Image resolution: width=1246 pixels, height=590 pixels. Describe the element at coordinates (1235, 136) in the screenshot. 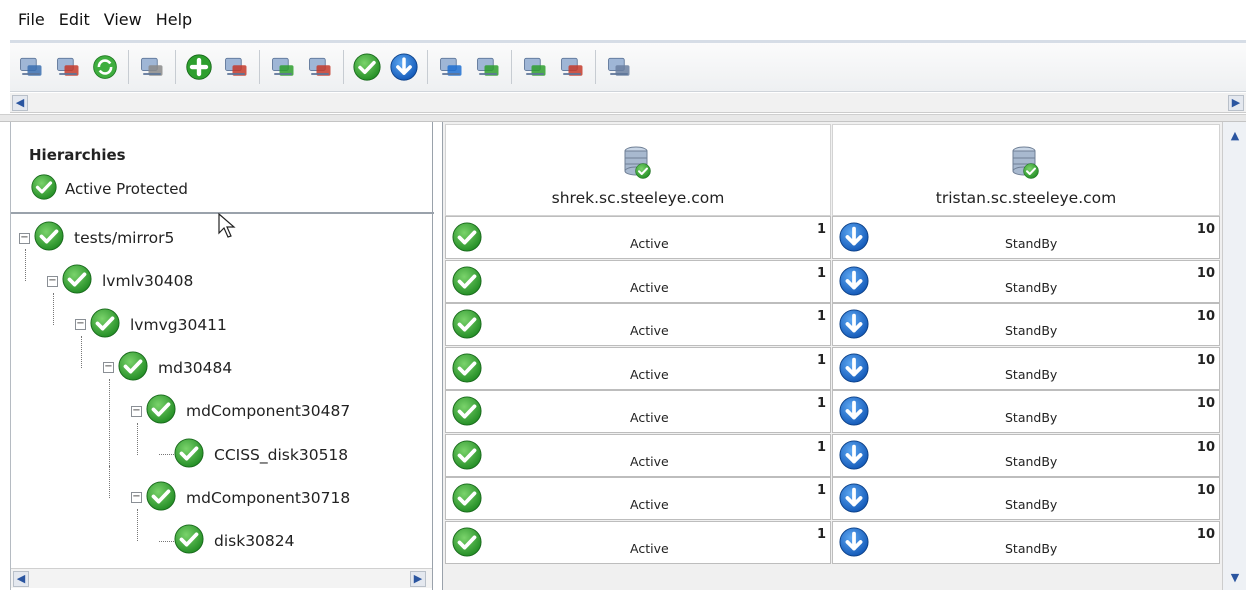

I see `scroll-up-arrow-icon: ▲` at that location.